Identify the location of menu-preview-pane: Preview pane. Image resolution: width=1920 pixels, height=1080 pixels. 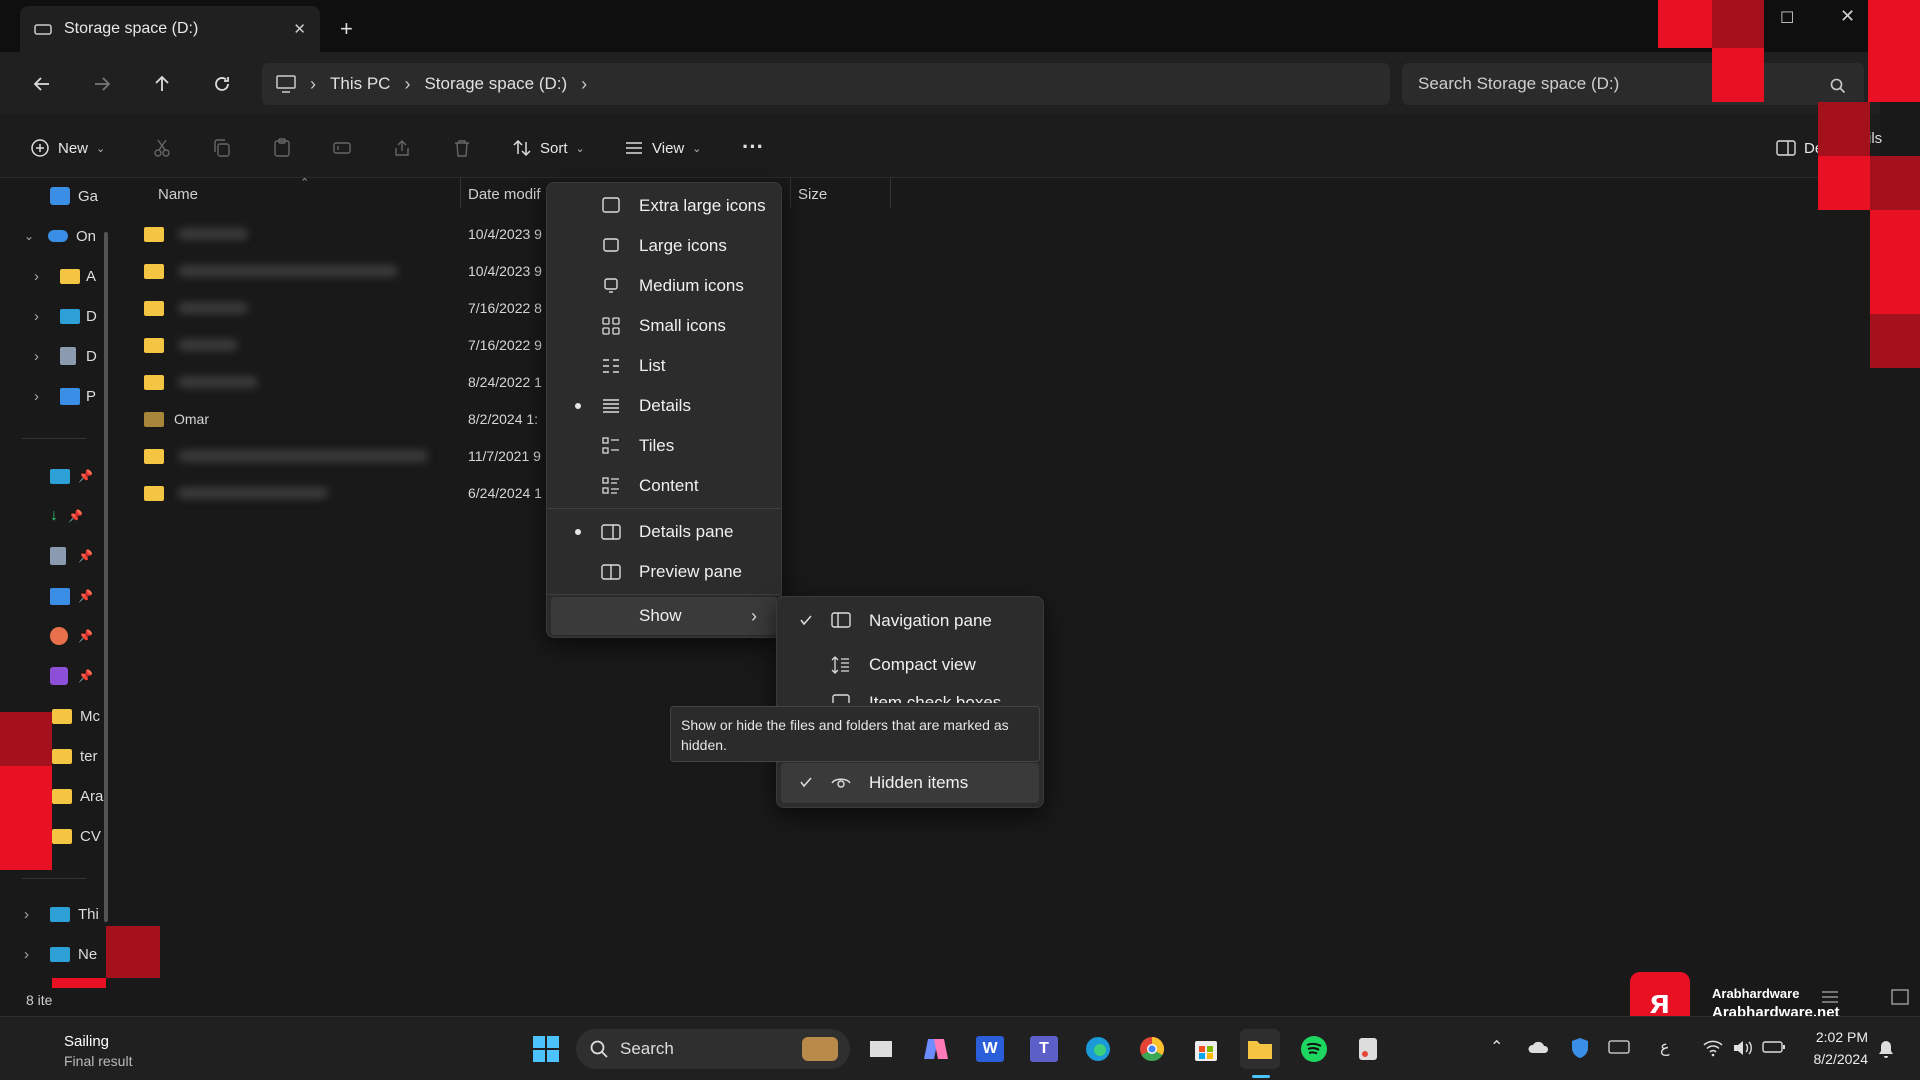
(664, 572).